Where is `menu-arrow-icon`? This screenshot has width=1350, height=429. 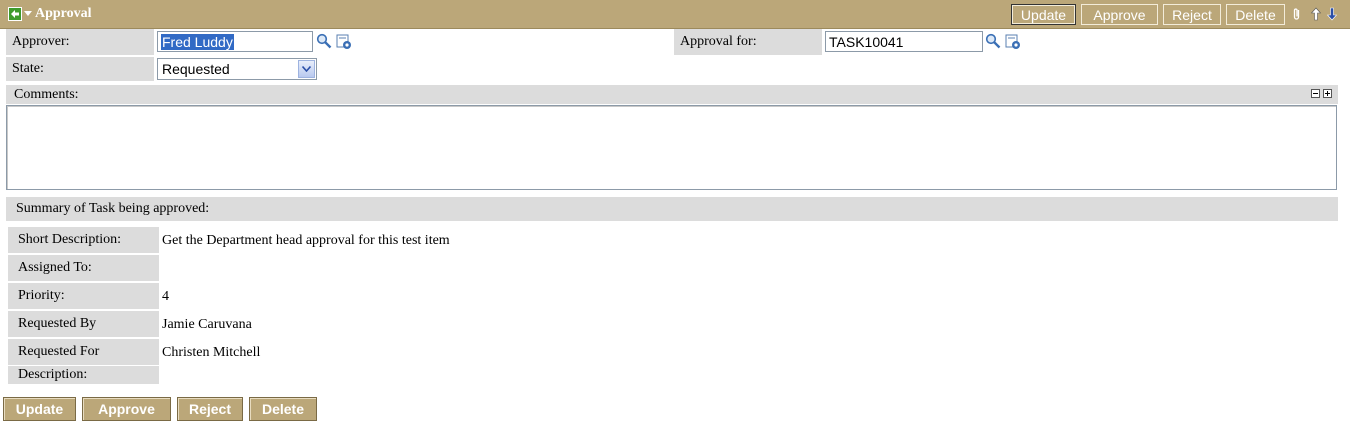 menu-arrow-icon is located at coordinates (28, 13).